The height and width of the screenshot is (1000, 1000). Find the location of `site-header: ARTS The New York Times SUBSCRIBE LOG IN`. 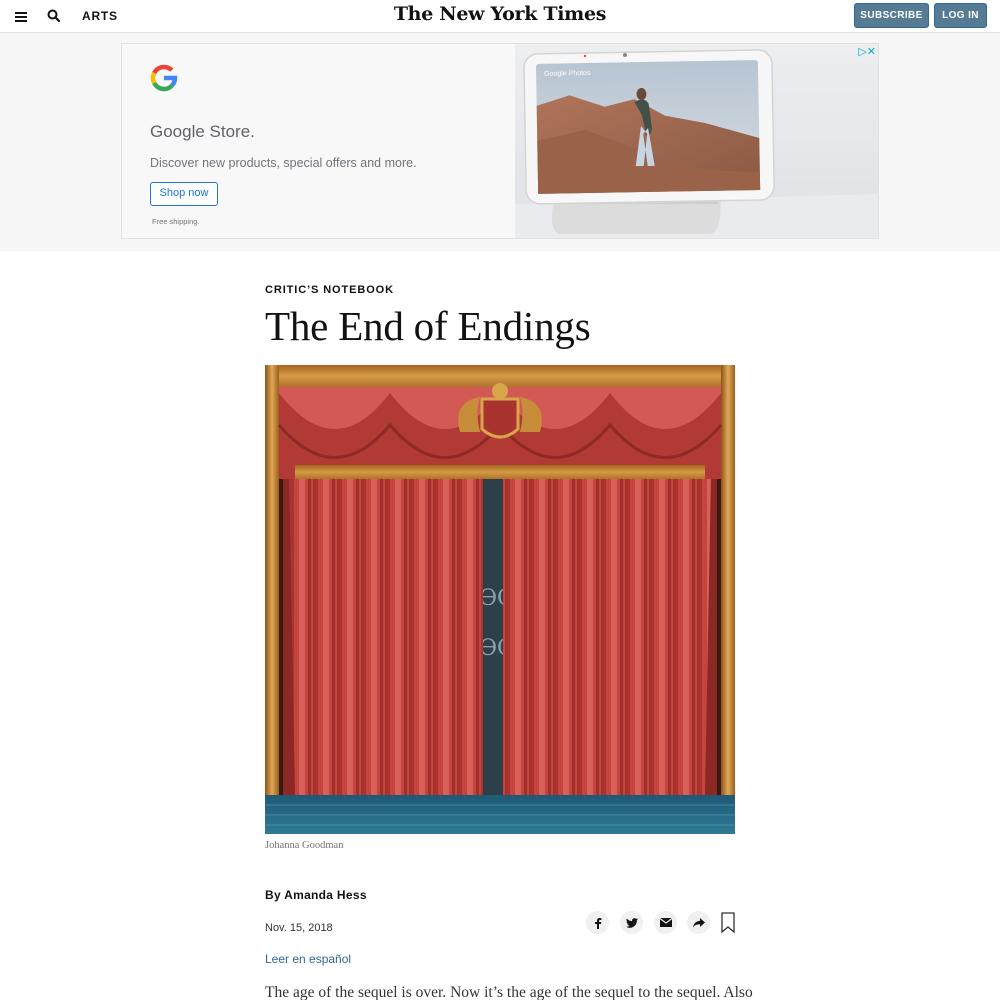

site-header: ARTS The New York Times SUBSCRIBE LOG IN is located at coordinates (500, 16).